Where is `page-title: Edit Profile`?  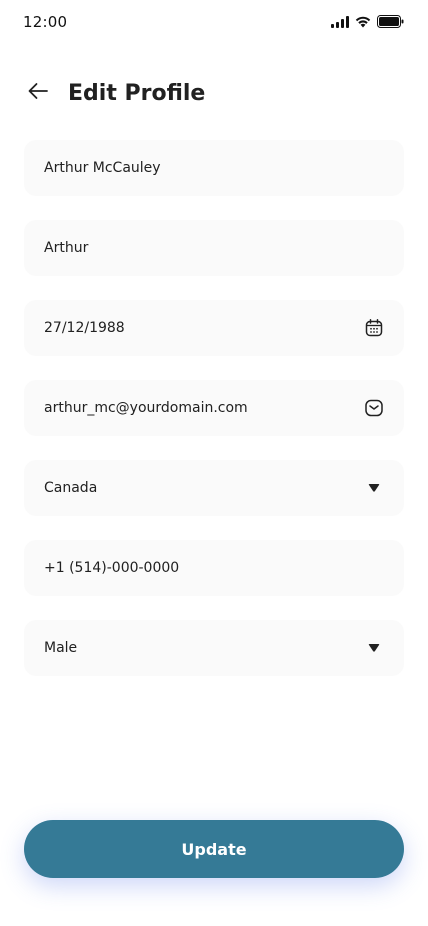 page-title: Edit Profile is located at coordinates (137, 93).